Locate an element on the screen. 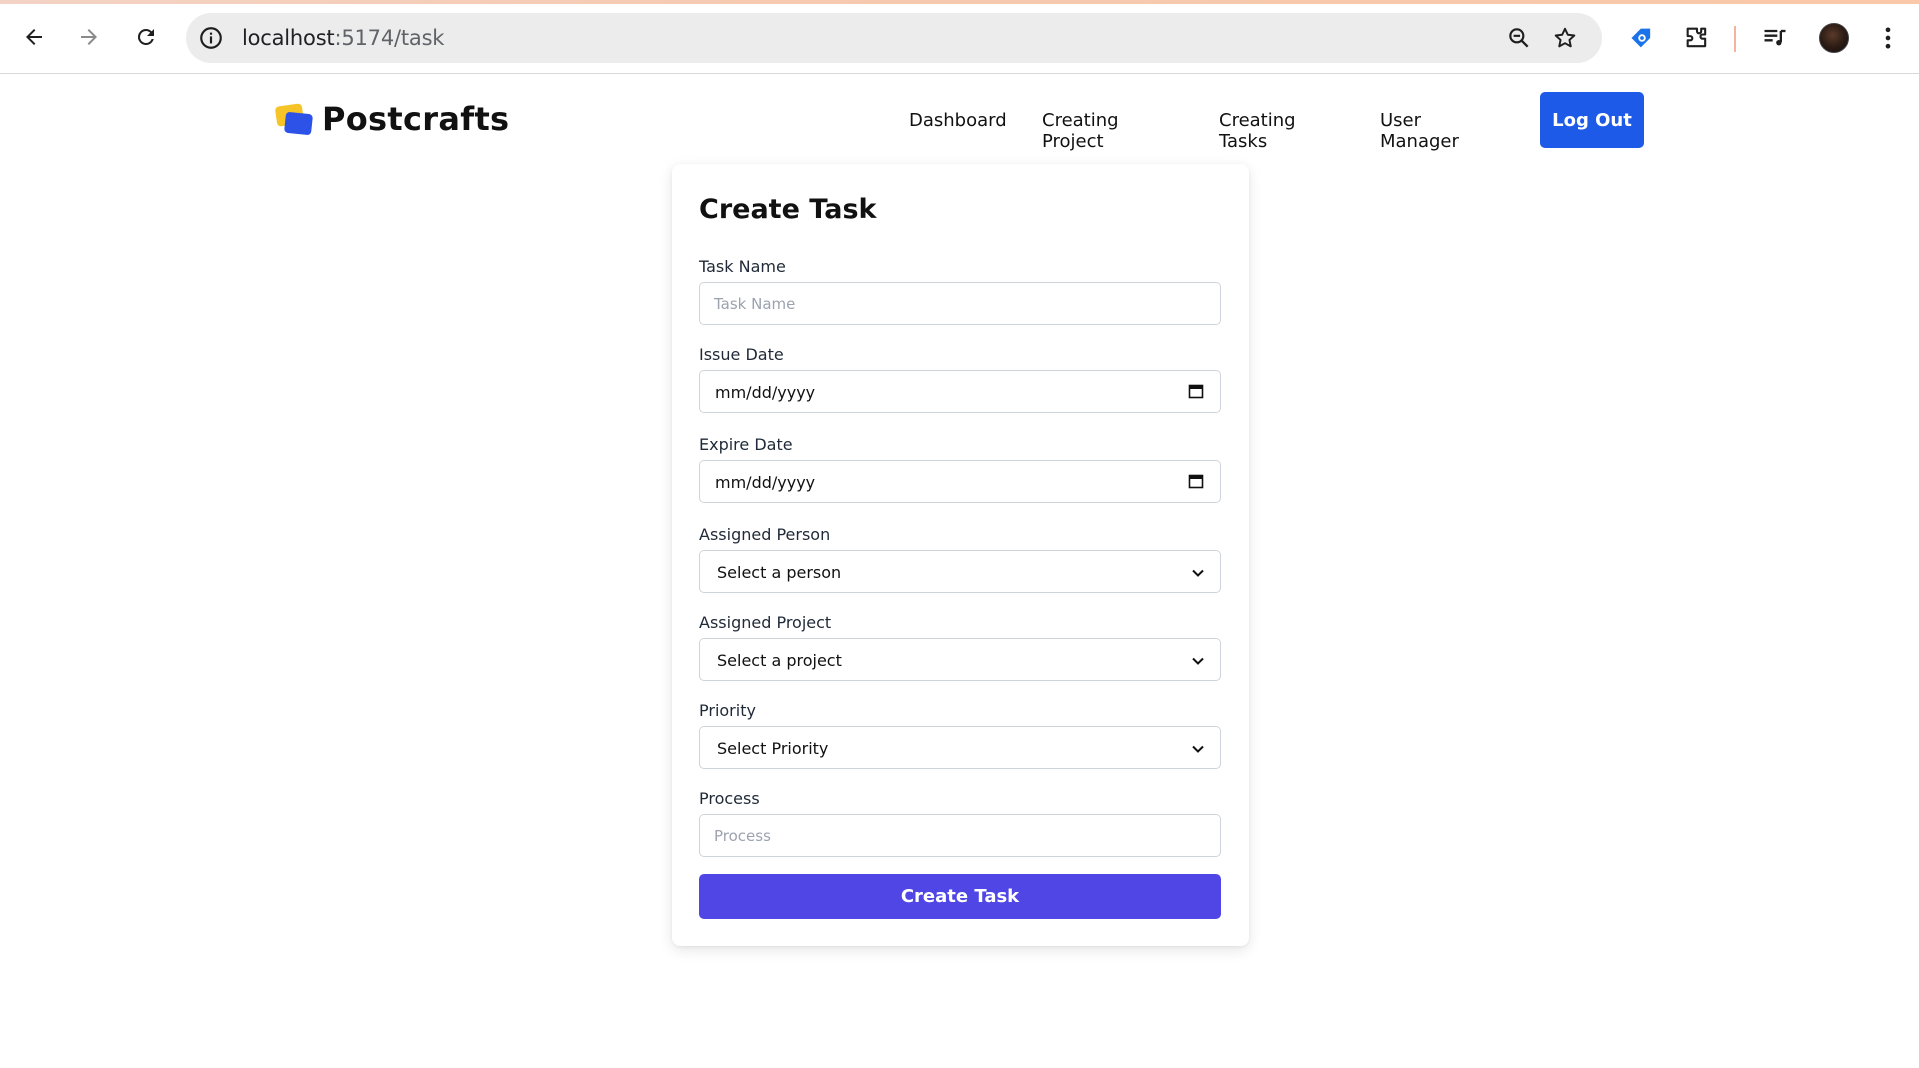  nav-user-manager: User Manager is located at coordinates (1419, 131).